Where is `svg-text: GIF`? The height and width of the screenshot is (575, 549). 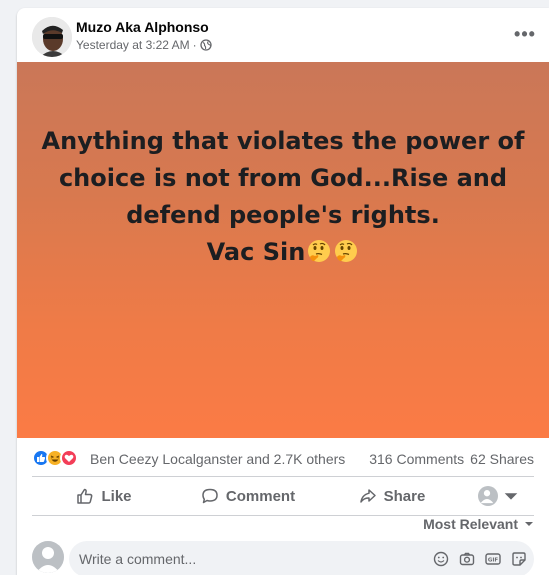 svg-text: GIF is located at coordinates (493, 560).